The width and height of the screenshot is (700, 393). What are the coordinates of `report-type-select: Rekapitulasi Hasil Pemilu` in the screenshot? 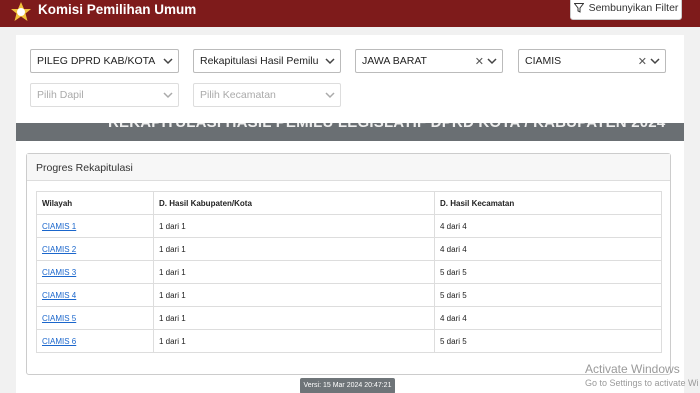 It's located at (267, 61).